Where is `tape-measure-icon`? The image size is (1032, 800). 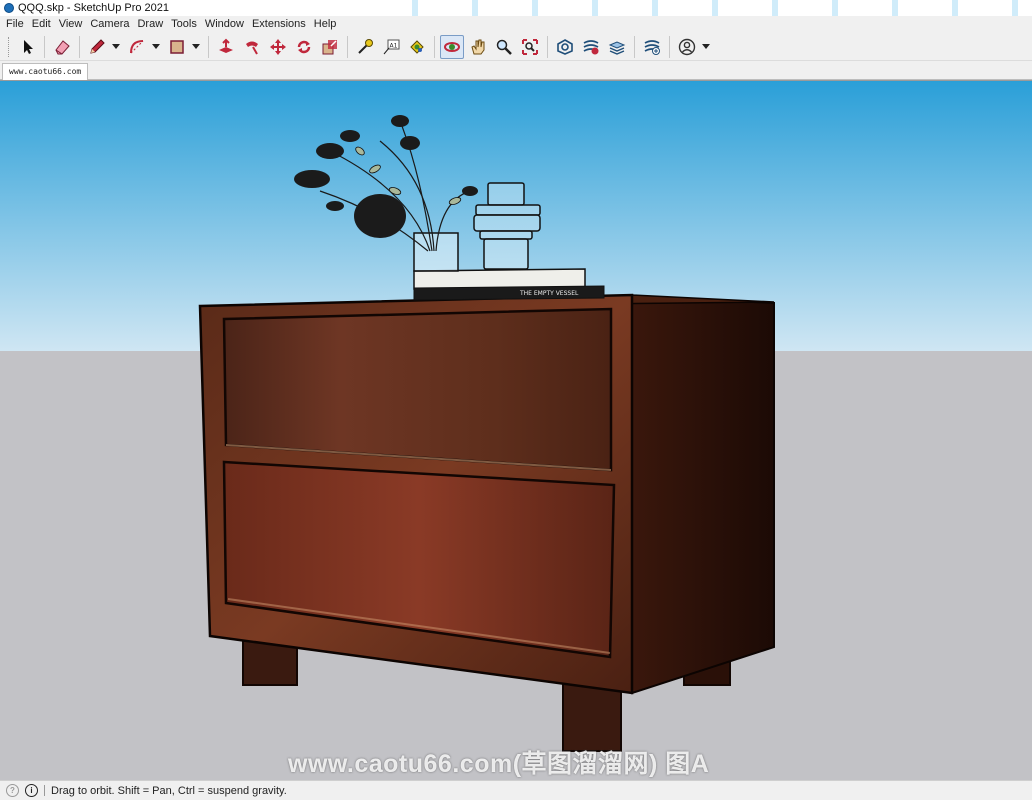 tape-measure-icon is located at coordinates (365, 46).